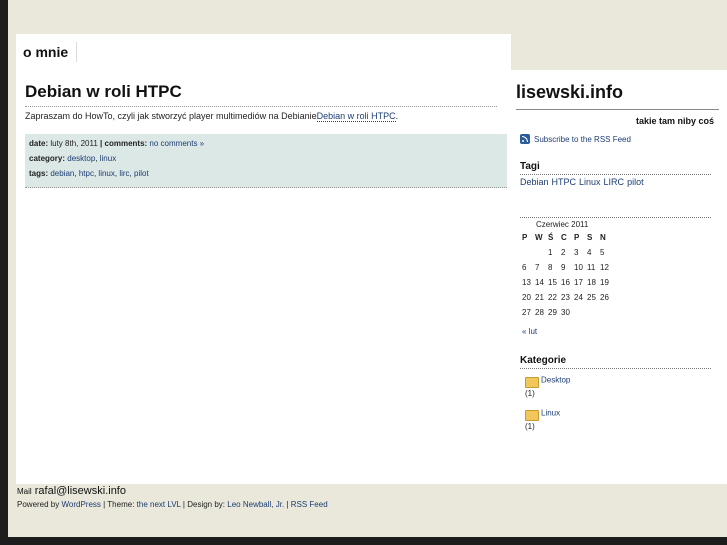 The width and height of the screenshot is (727, 545). I want to click on calendar-weekday: C, so click(564, 237).